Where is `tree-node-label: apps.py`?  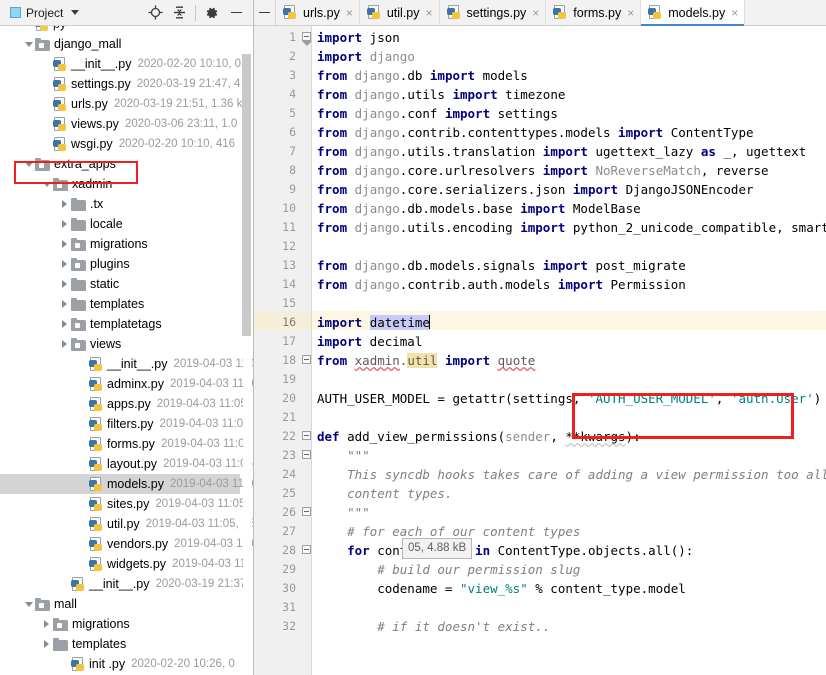
tree-node-label: apps.py is located at coordinates (129, 404).